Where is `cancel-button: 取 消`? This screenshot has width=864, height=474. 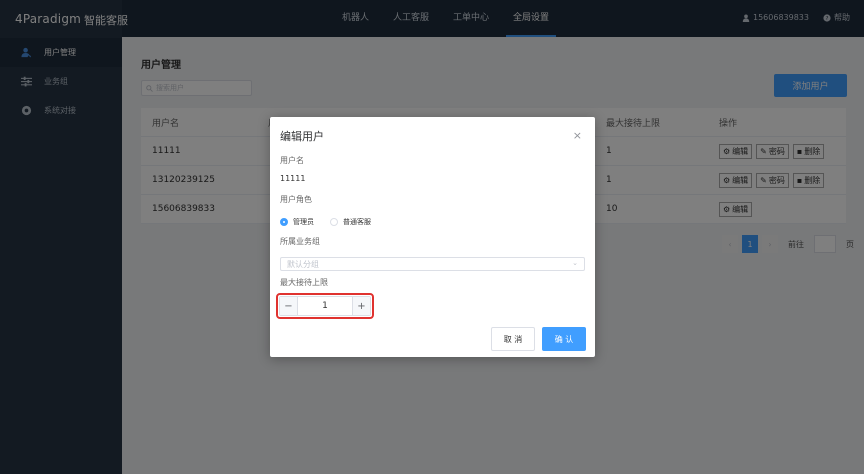
cancel-button: 取 消 is located at coordinates (513, 339).